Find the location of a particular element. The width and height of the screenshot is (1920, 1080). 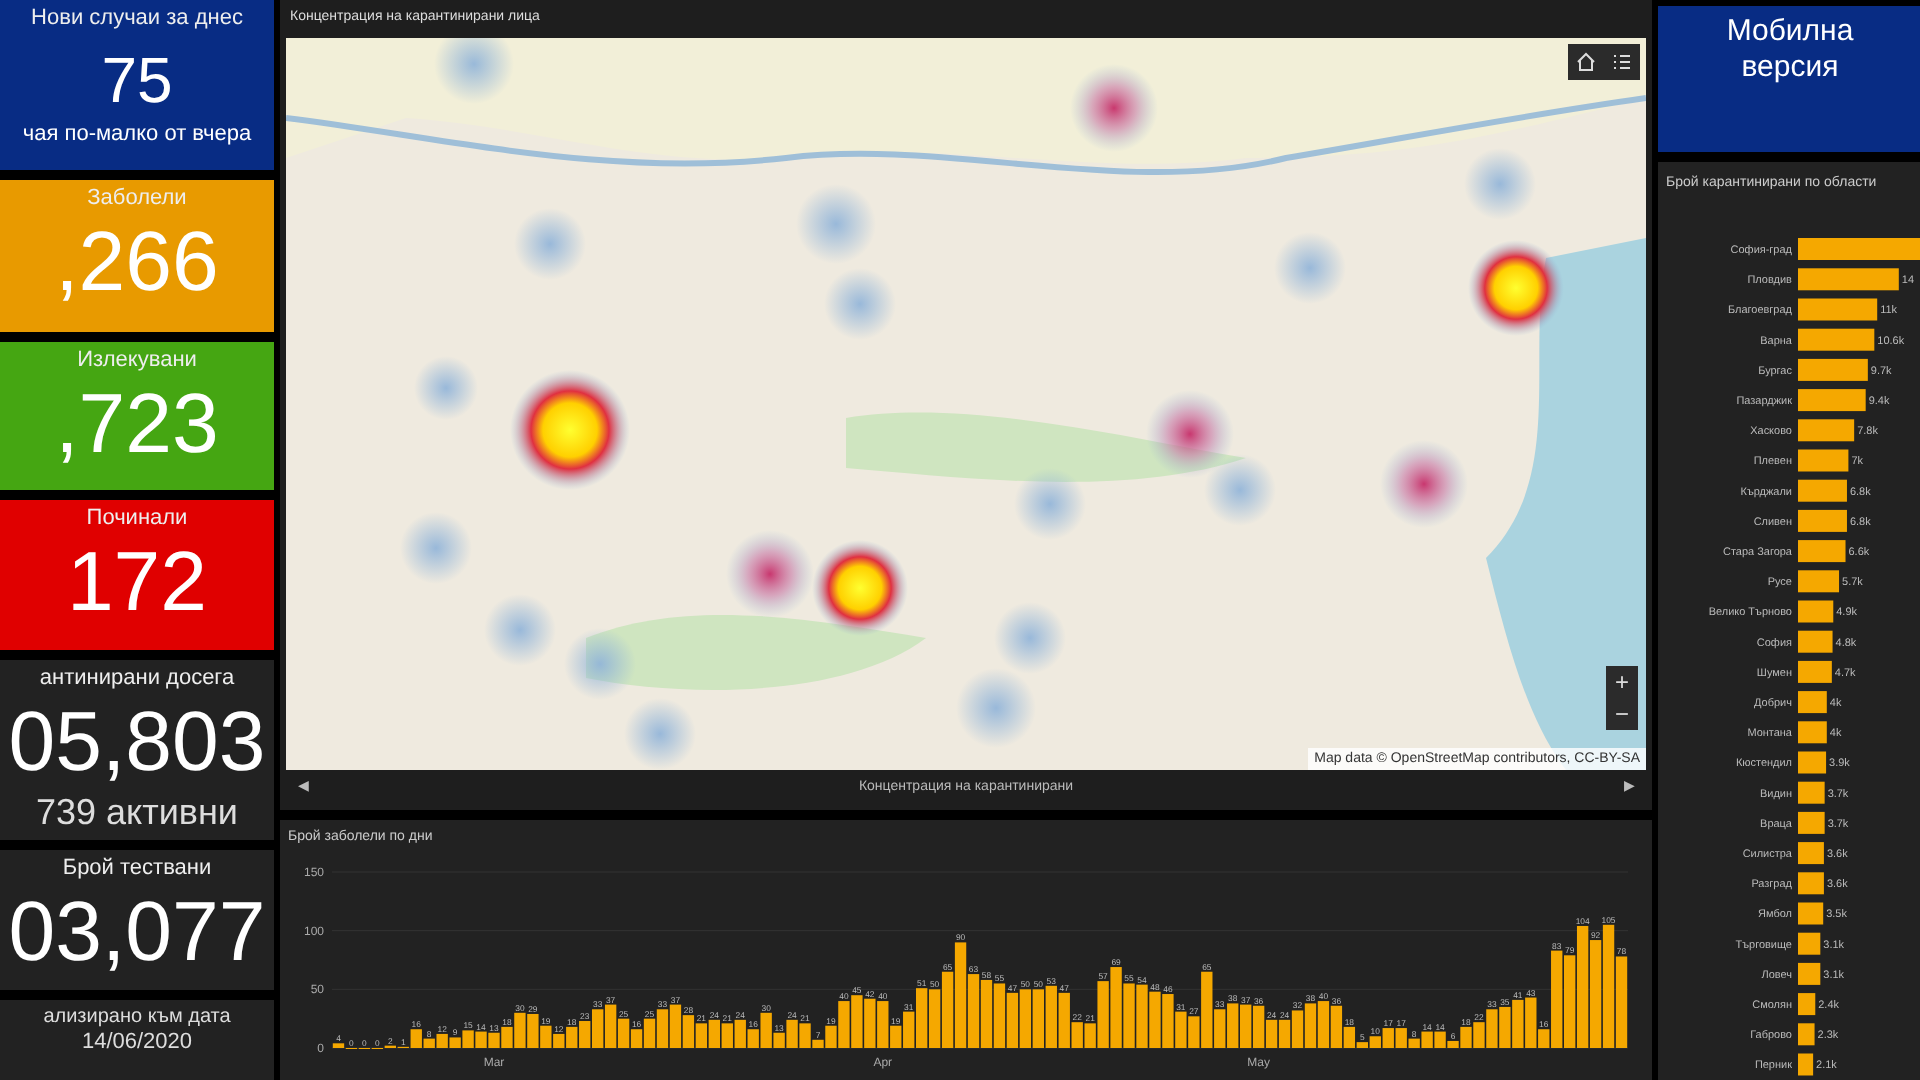

stat-title: Излекувани is located at coordinates (137, 359).